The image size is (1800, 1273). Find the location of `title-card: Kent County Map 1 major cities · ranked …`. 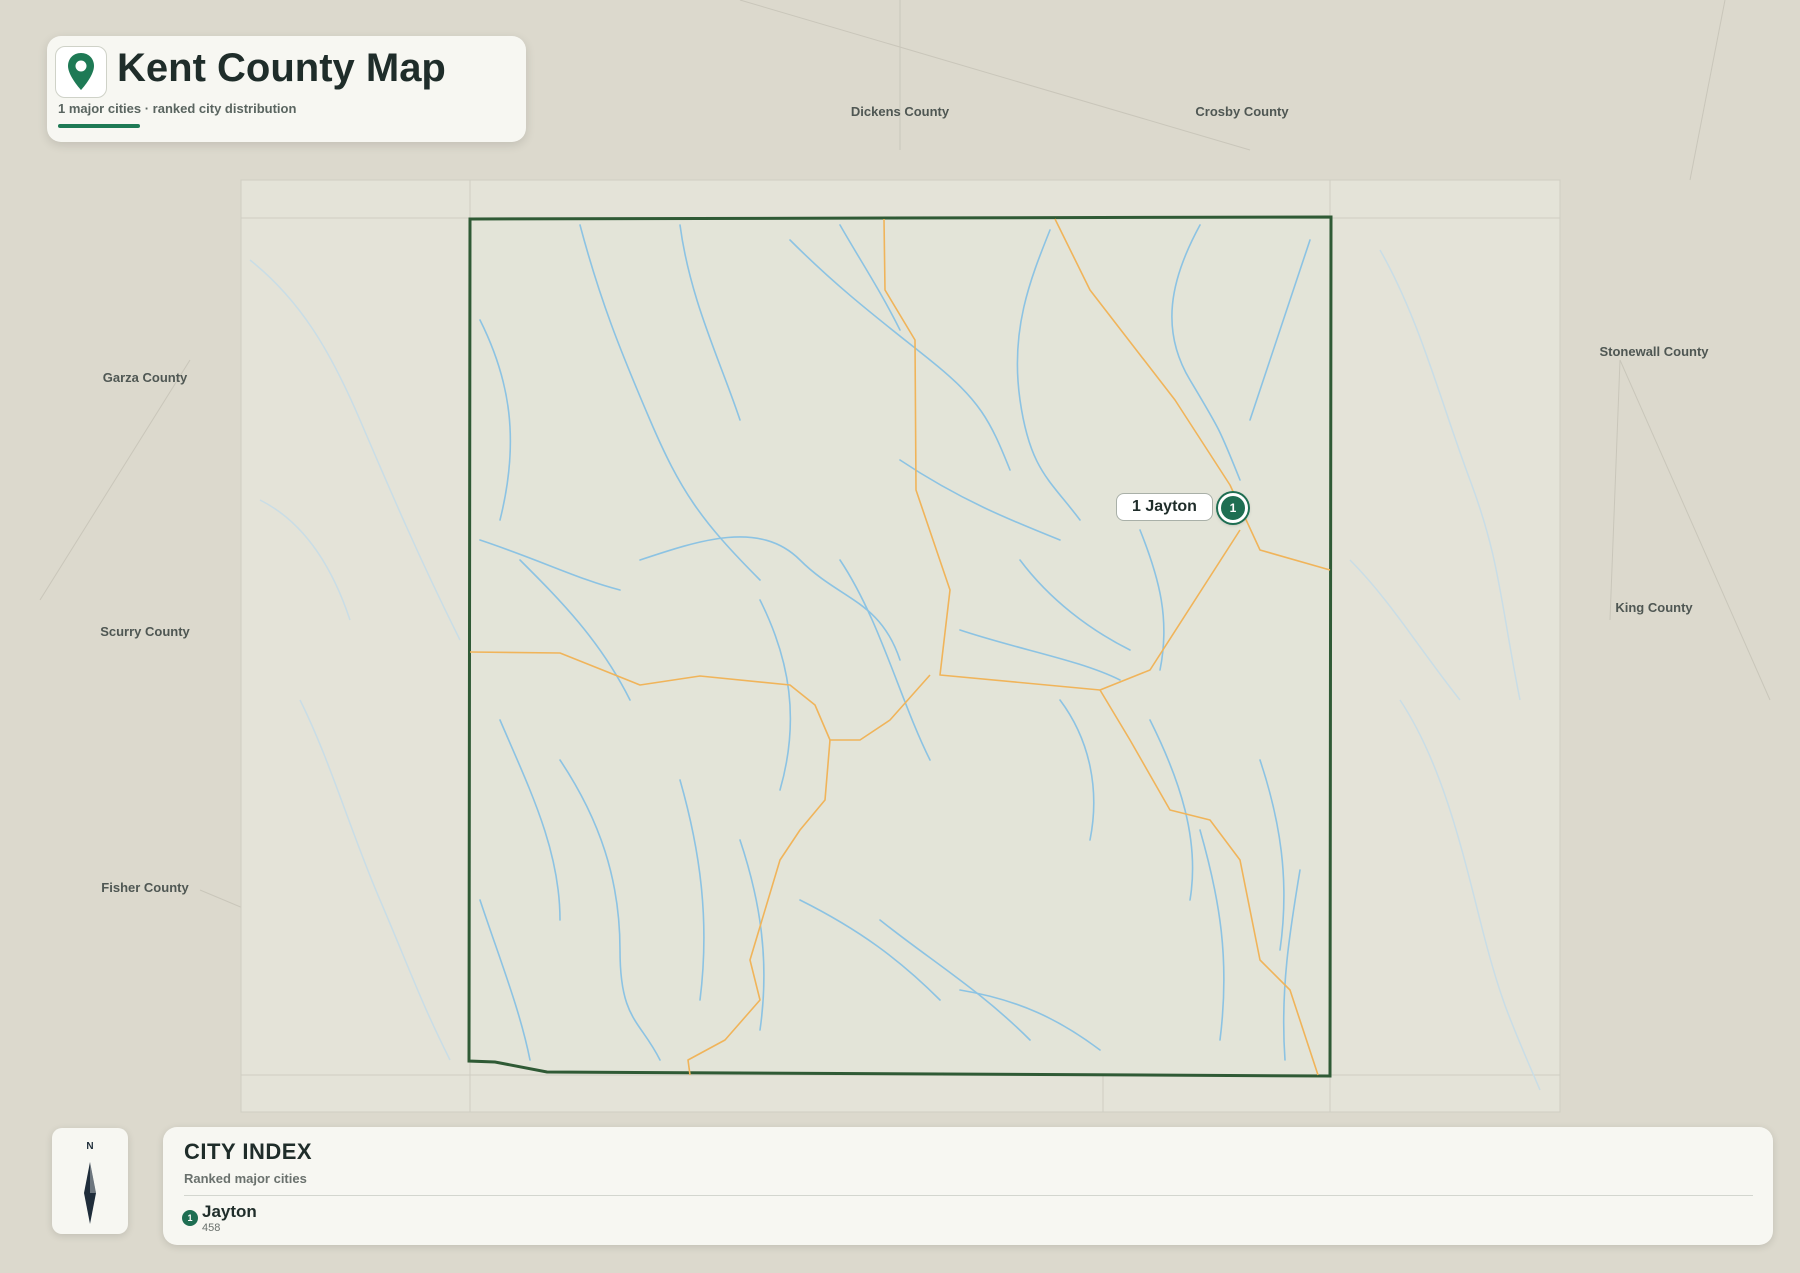

title-card: Kent County Map 1 major cities · ranked … is located at coordinates (286, 89).